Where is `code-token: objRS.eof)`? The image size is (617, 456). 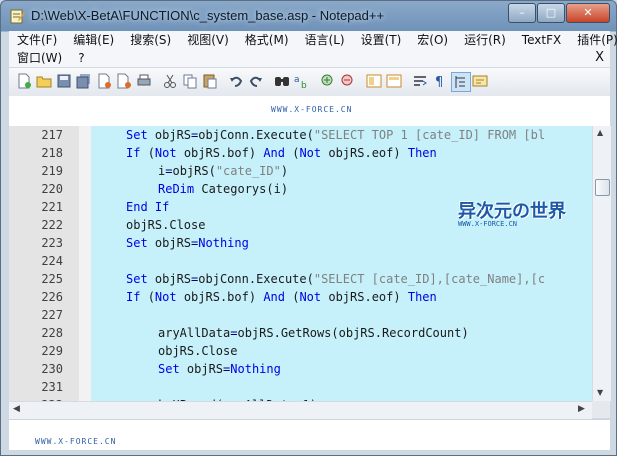 code-token: objRS.eof) is located at coordinates (368, 153).